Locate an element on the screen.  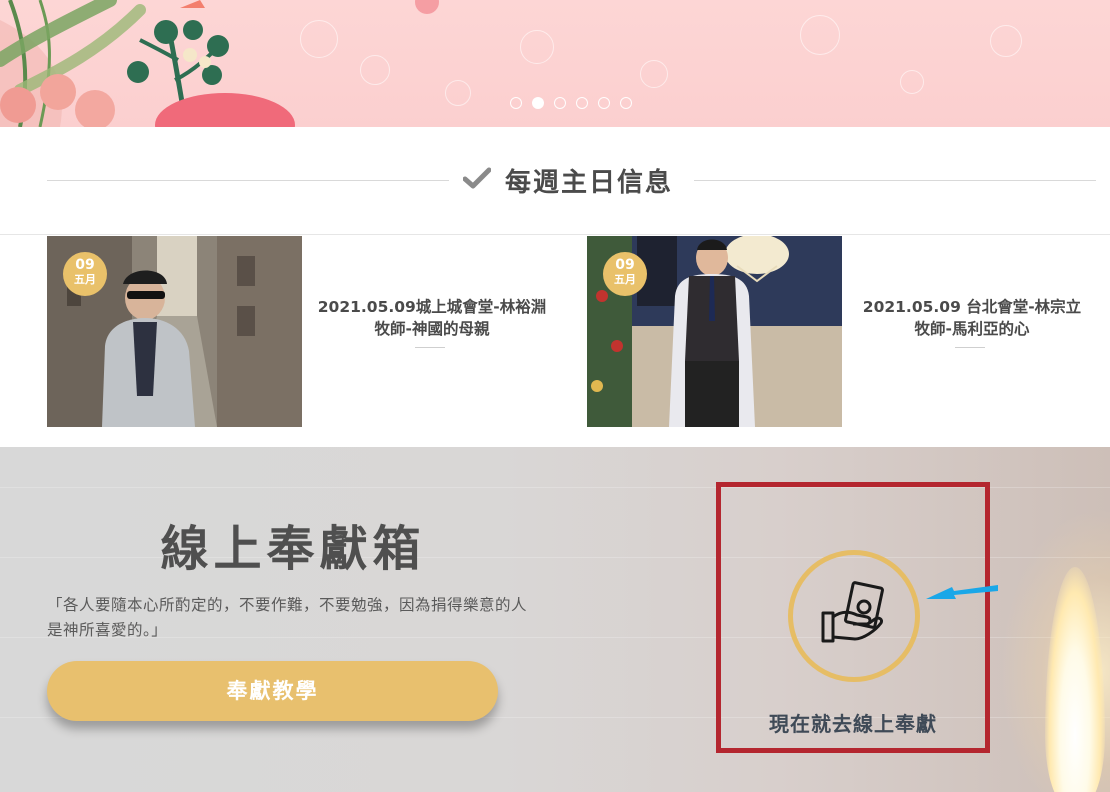
divider-right is located at coordinates (895, 180).